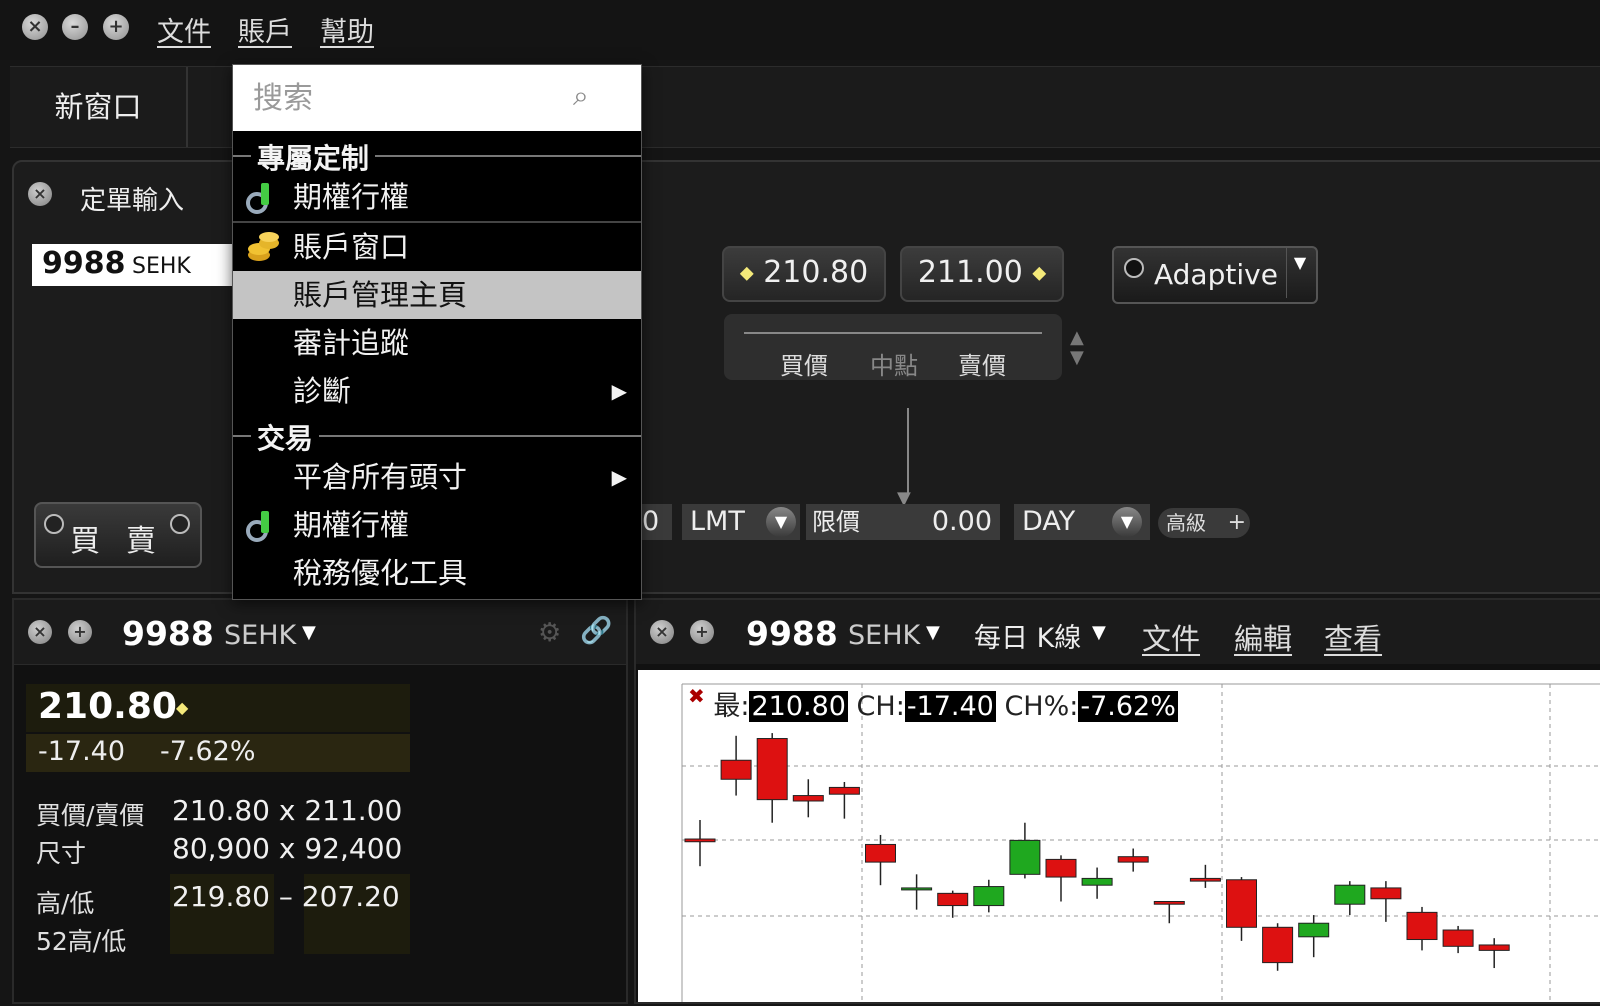 This screenshot has height=1006, width=1600. Describe the element at coordinates (54, 524) in the screenshot. I see `buy-radio-icon` at that location.